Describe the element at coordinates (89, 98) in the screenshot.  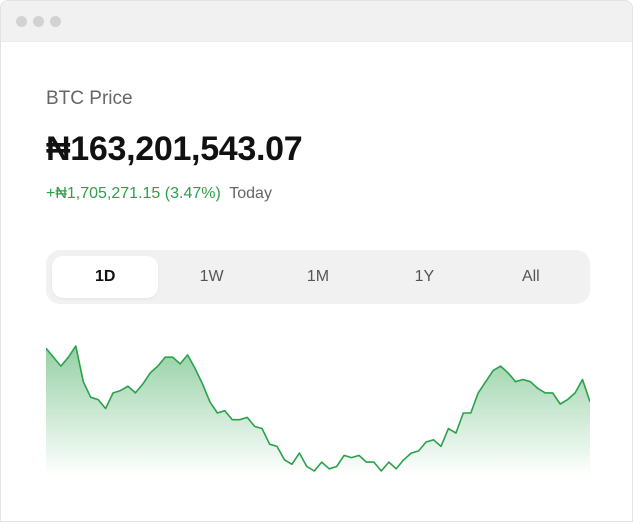
I see `asset-label: BTC Price` at that location.